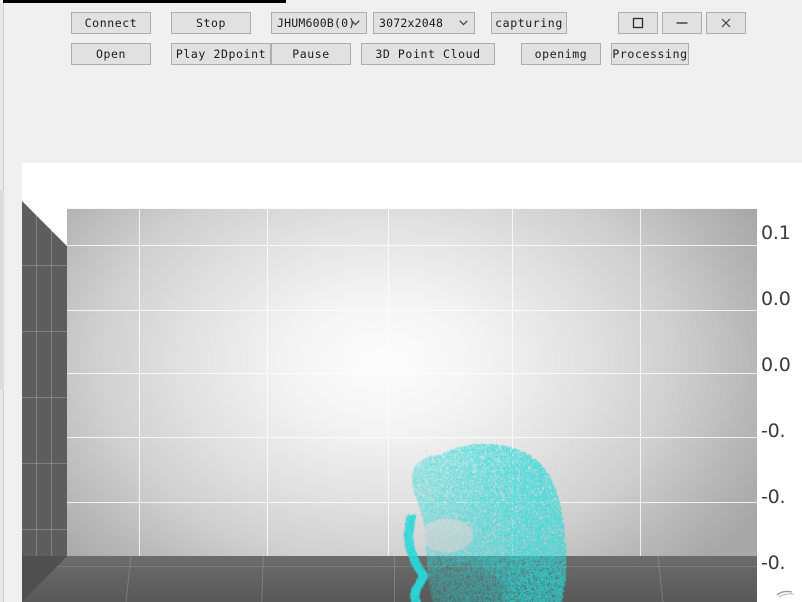  Describe the element at coordinates (529, 23) in the screenshot. I see `capturing-status-button: capturing` at that location.